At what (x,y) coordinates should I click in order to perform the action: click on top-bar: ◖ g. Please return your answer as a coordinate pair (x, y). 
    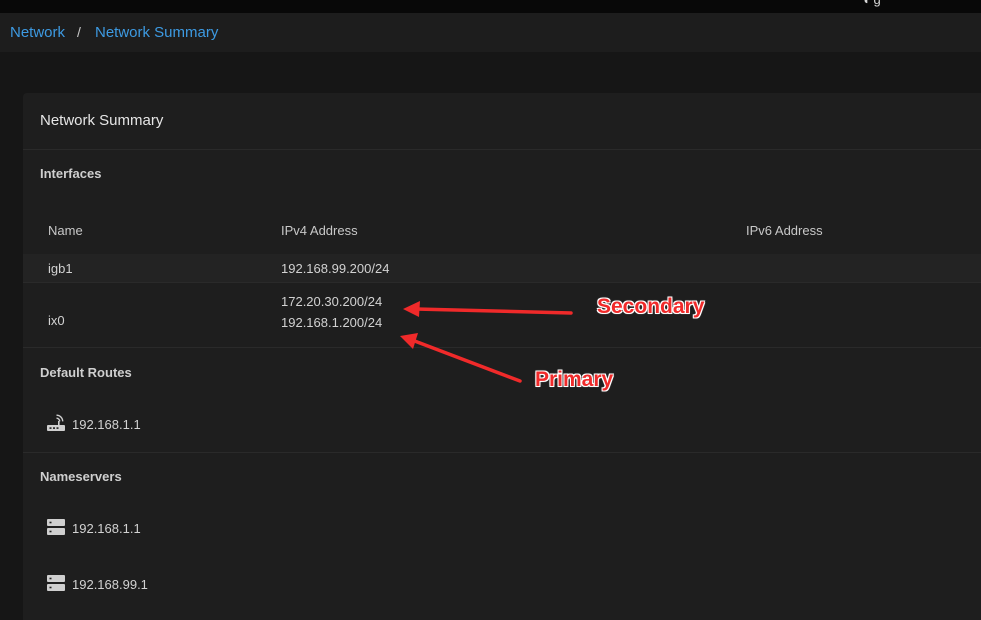
    Looking at the image, I should click on (490, 6).